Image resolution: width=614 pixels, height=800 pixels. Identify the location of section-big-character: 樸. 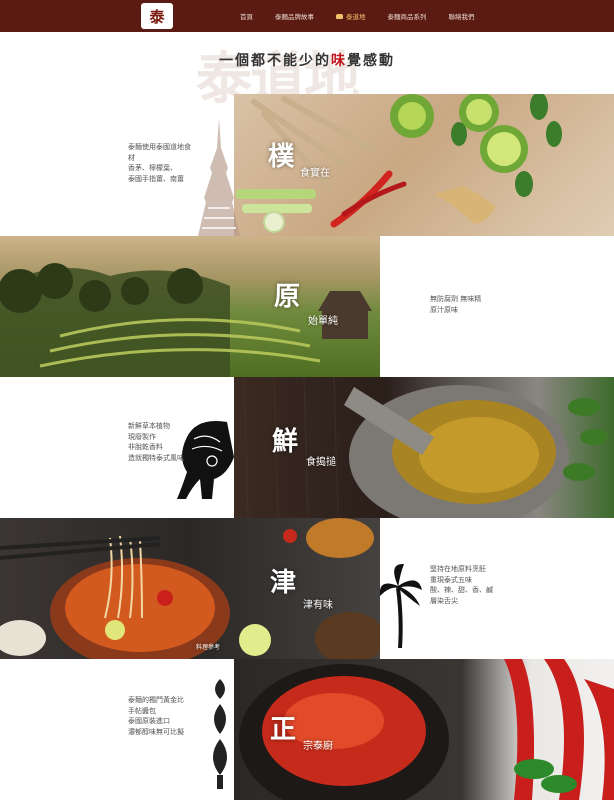
(281, 157).